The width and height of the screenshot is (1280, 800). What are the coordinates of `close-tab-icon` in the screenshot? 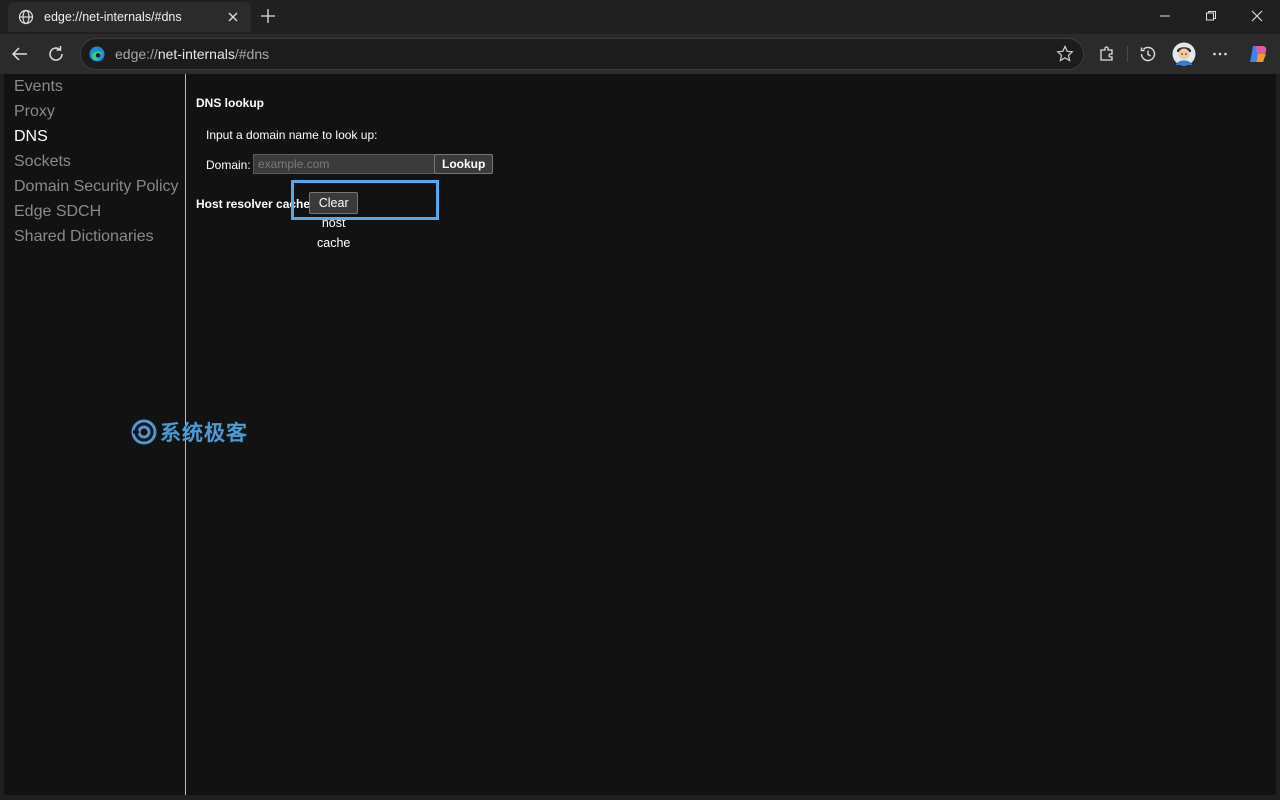 It's located at (233, 17).